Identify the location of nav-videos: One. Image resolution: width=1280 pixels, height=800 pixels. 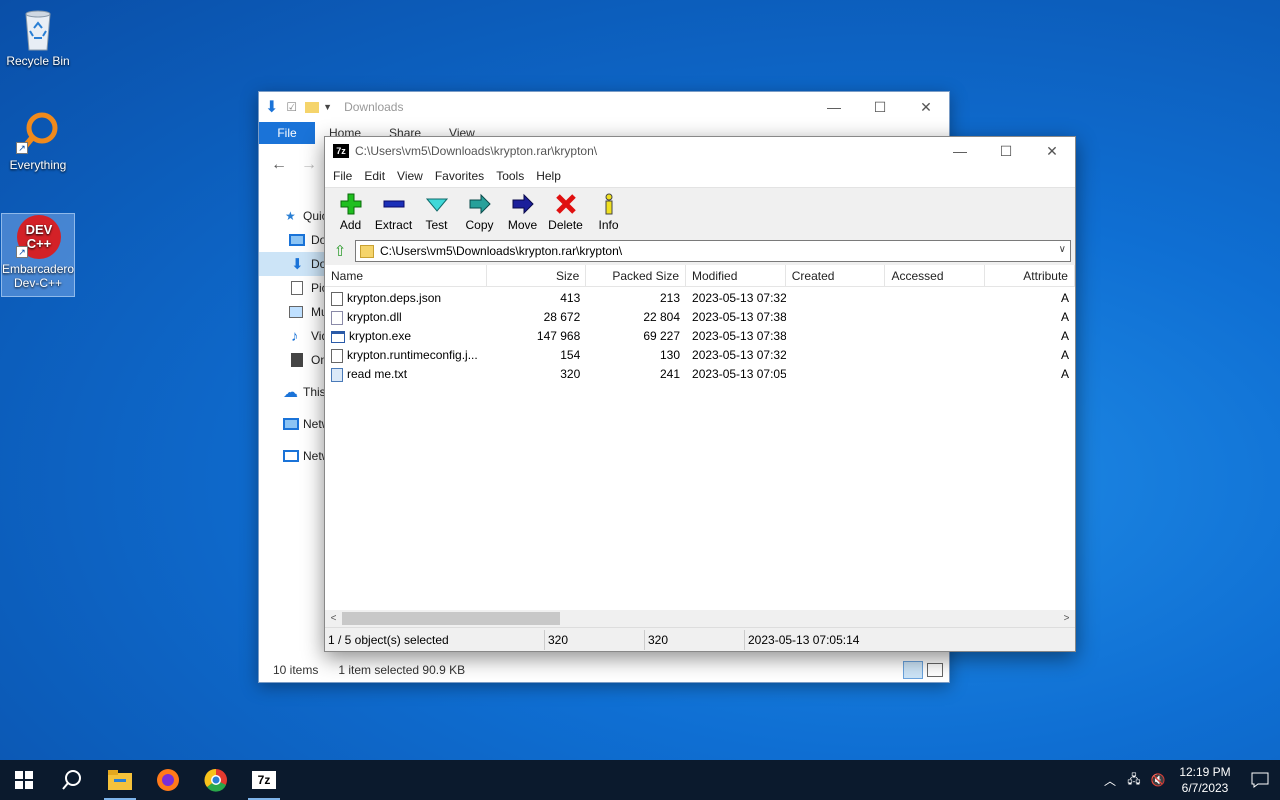
(296, 360).